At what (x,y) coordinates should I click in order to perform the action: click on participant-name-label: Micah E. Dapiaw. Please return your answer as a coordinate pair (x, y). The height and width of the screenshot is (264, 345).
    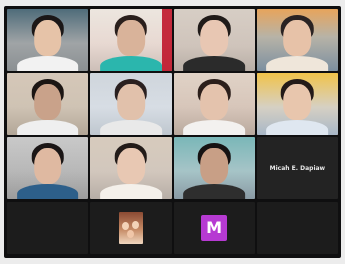
    Looking at the image, I should click on (297, 168).